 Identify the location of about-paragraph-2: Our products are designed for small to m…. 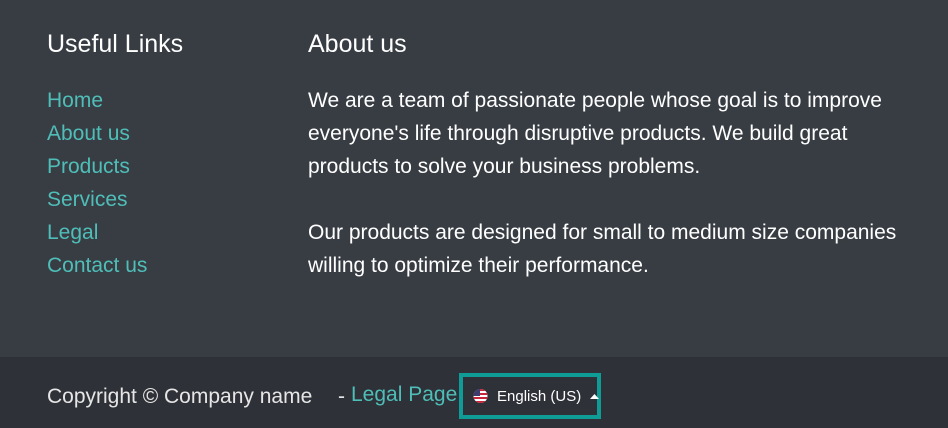
(602, 249).